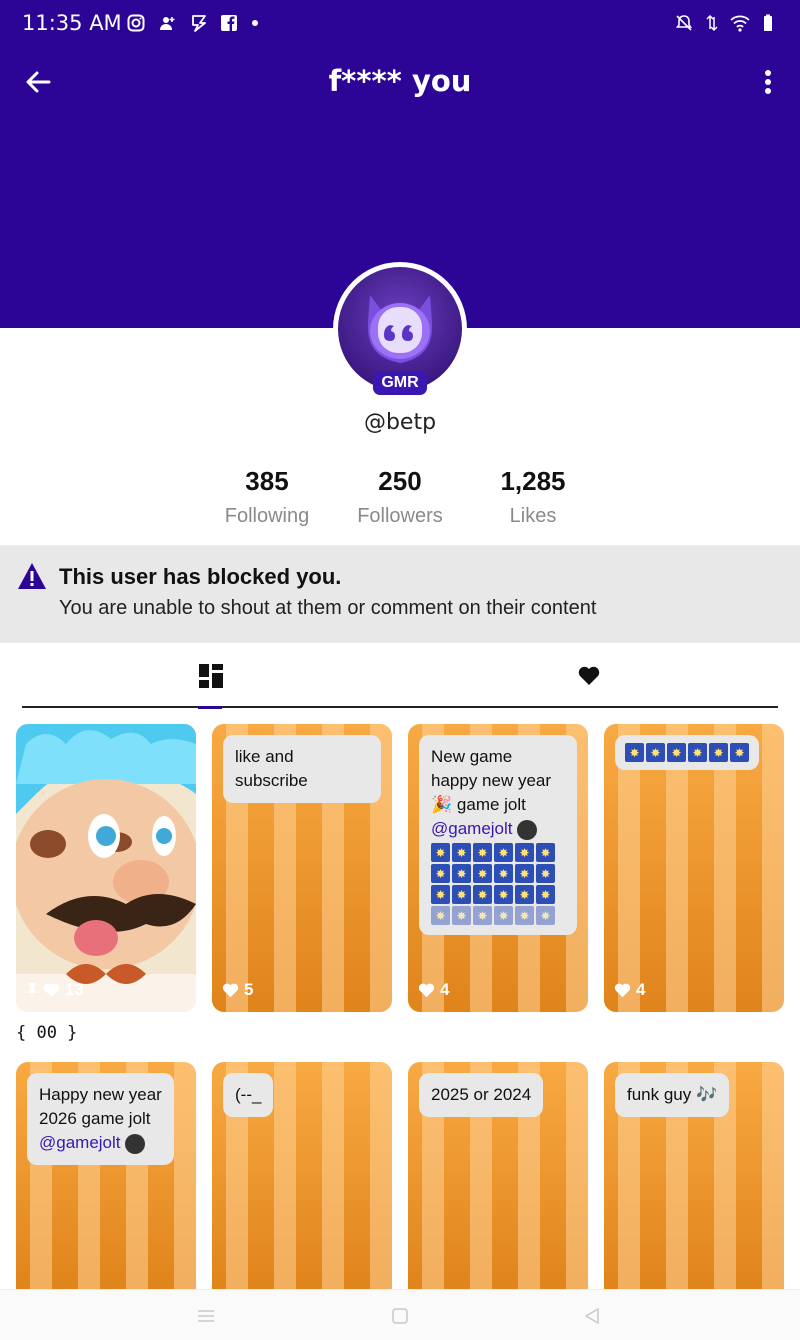  I want to click on wifi-icon, so click(740, 23).